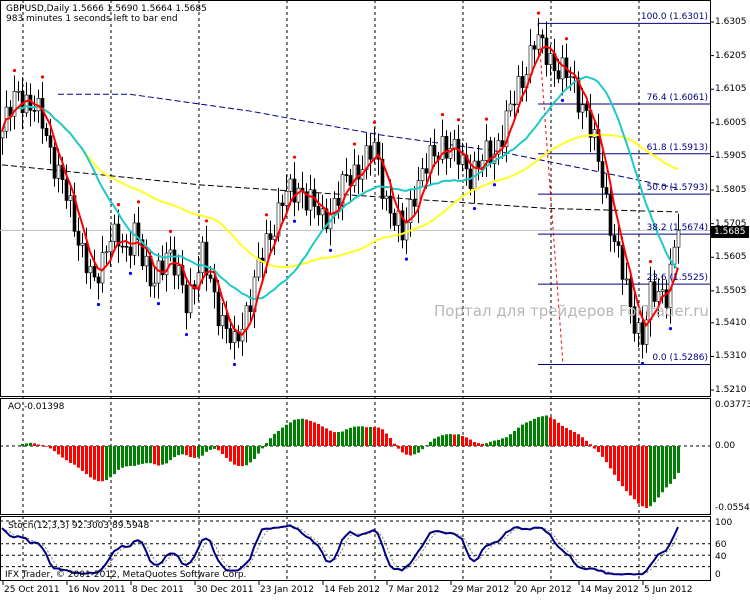 The image size is (750, 600). Describe the element at coordinates (544, 590) in the screenshot. I see `date-axis-label: 20 Apr 2012` at that location.